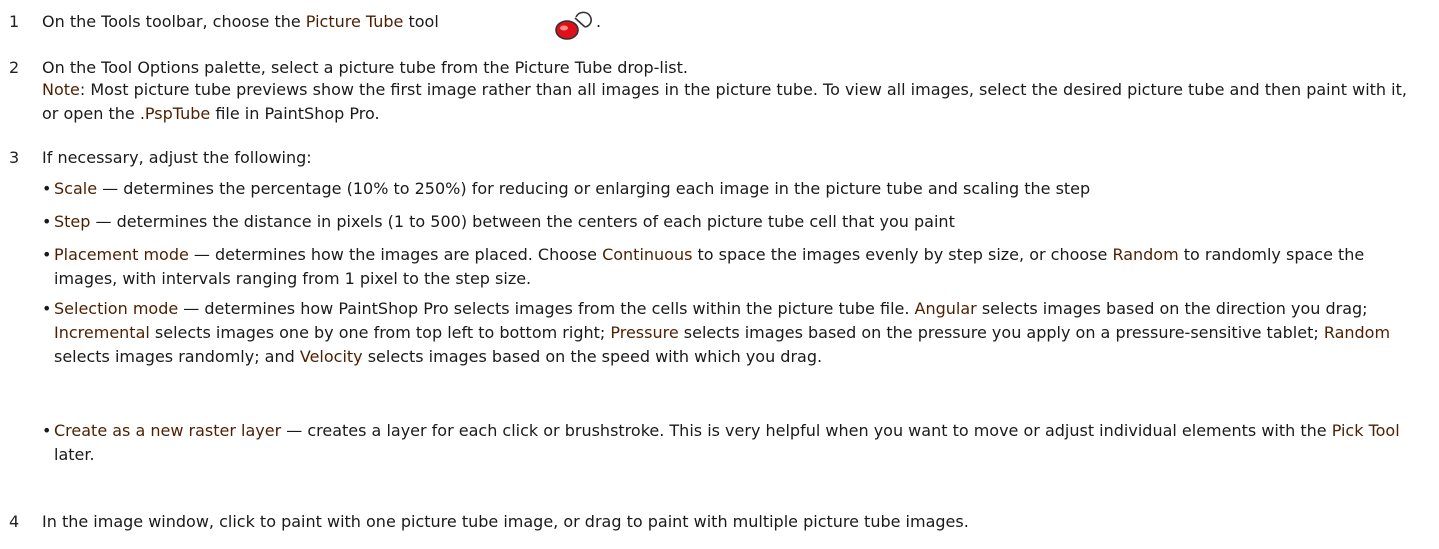  Describe the element at coordinates (14, 67) in the screenshot. I see `step-number: 2` at that location.